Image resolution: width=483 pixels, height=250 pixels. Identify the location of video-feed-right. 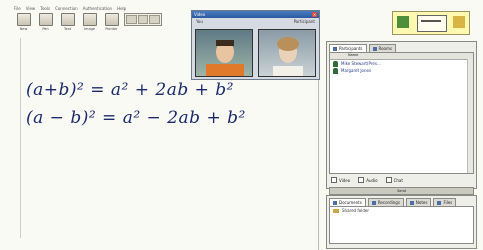
(287, 53).